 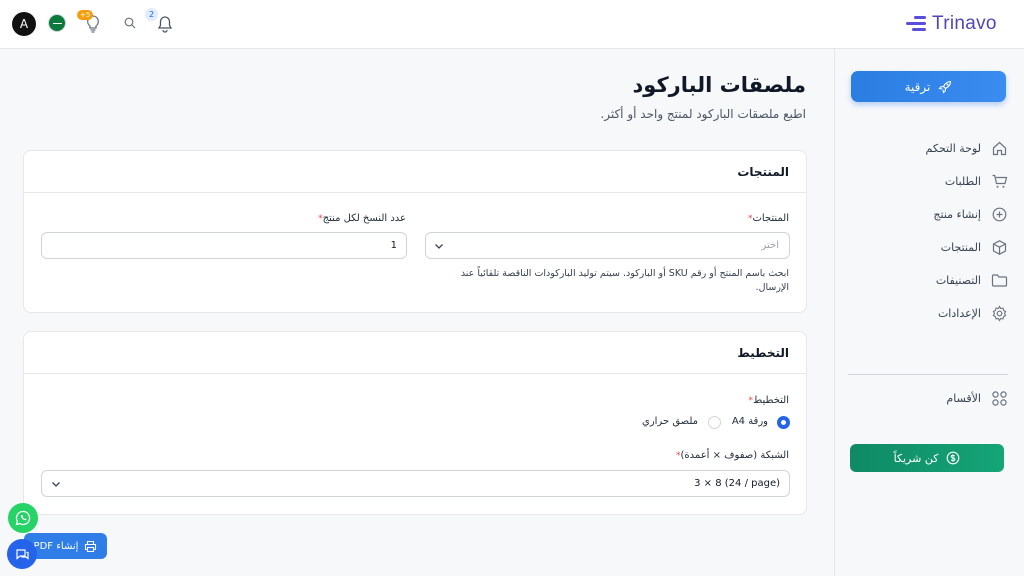 I want to click on avatar: A, so click(x=24, y=24).